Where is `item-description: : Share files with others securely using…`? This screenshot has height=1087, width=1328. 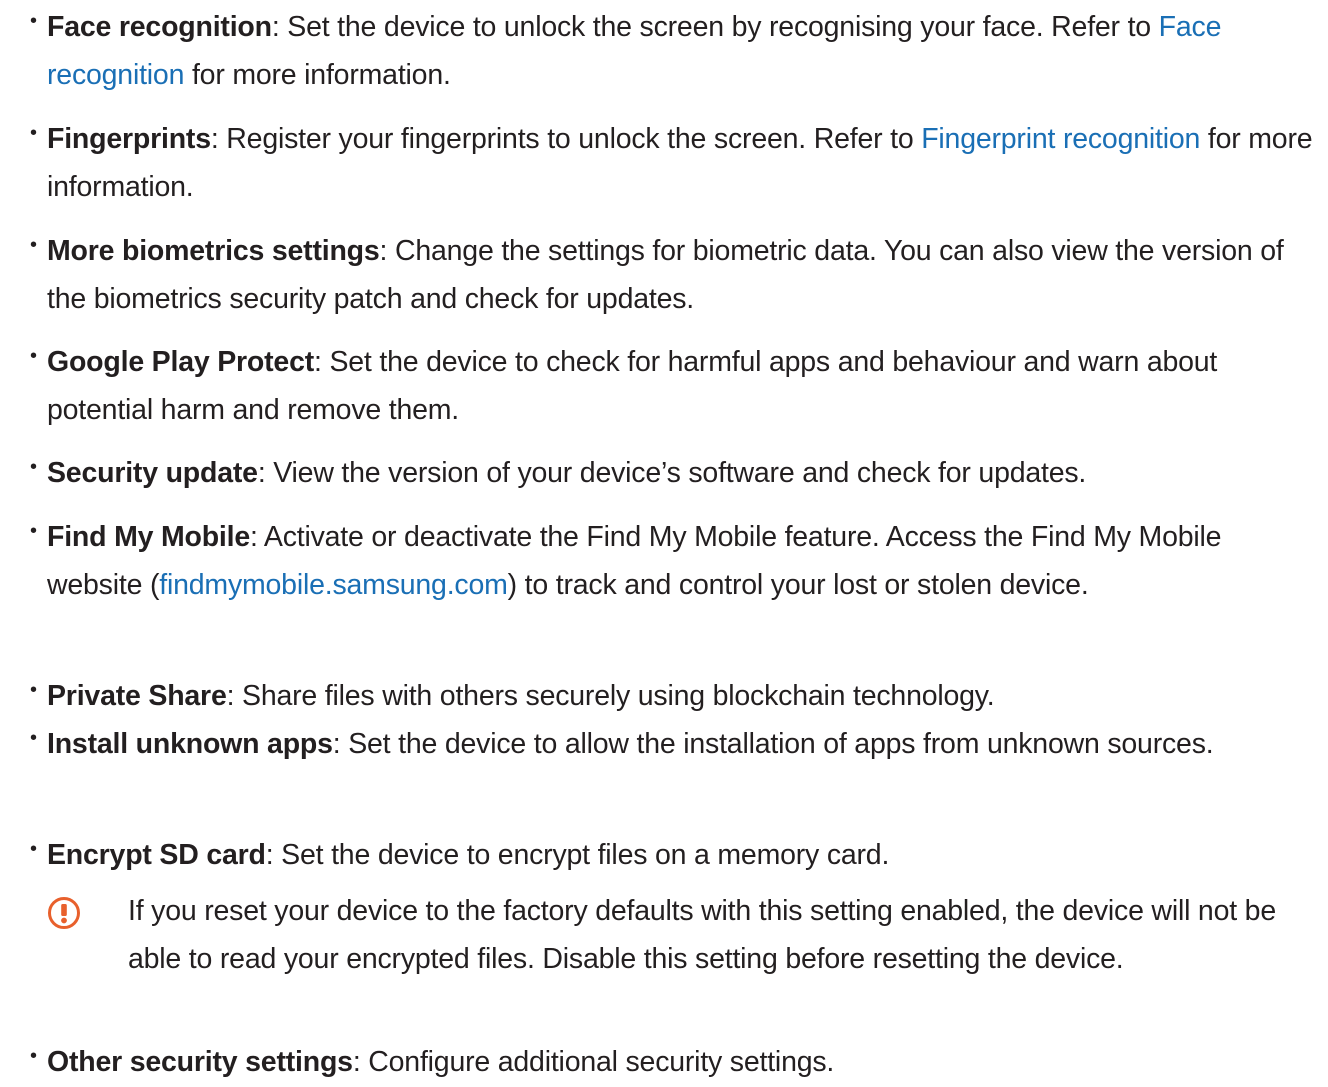 item-description: : Share files with others securely using… is located at coordinates (610, 696).